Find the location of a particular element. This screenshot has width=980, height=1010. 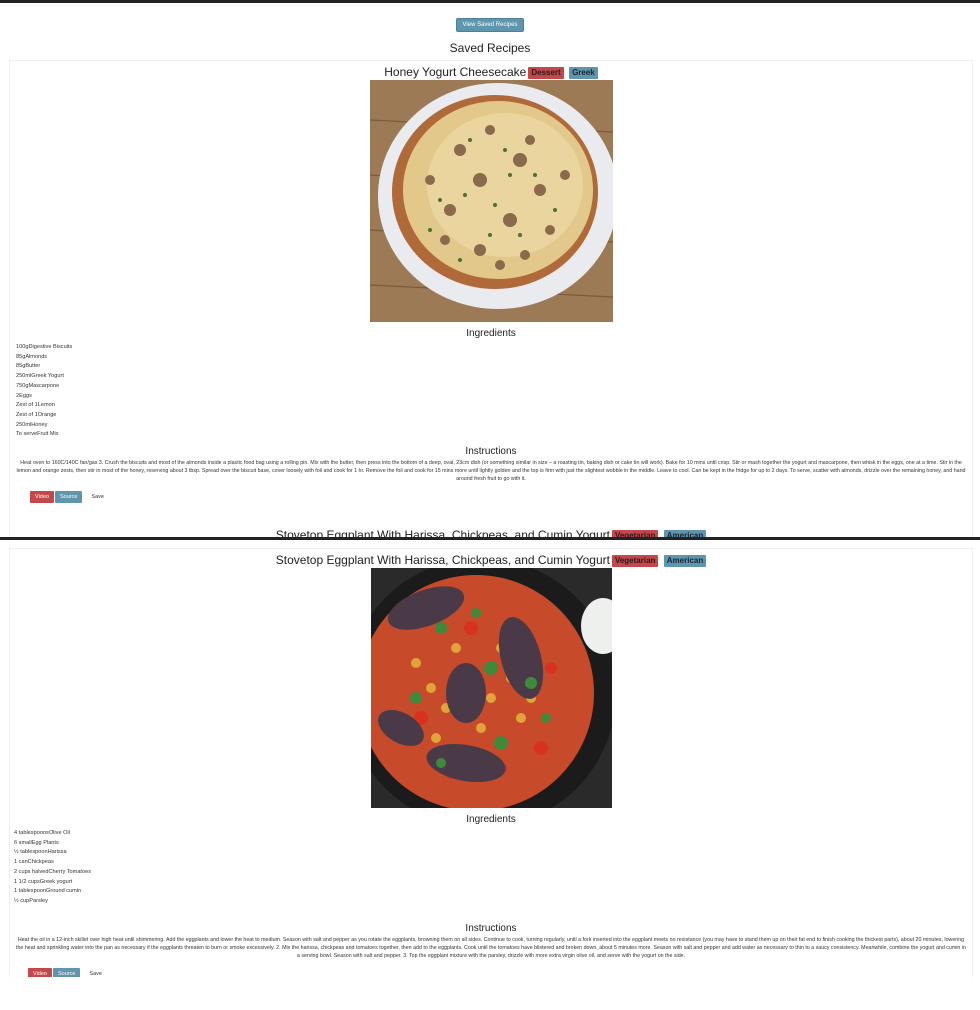

ingredient-item: 100gDigestive Biscuits is located at coordinates (44, 347).